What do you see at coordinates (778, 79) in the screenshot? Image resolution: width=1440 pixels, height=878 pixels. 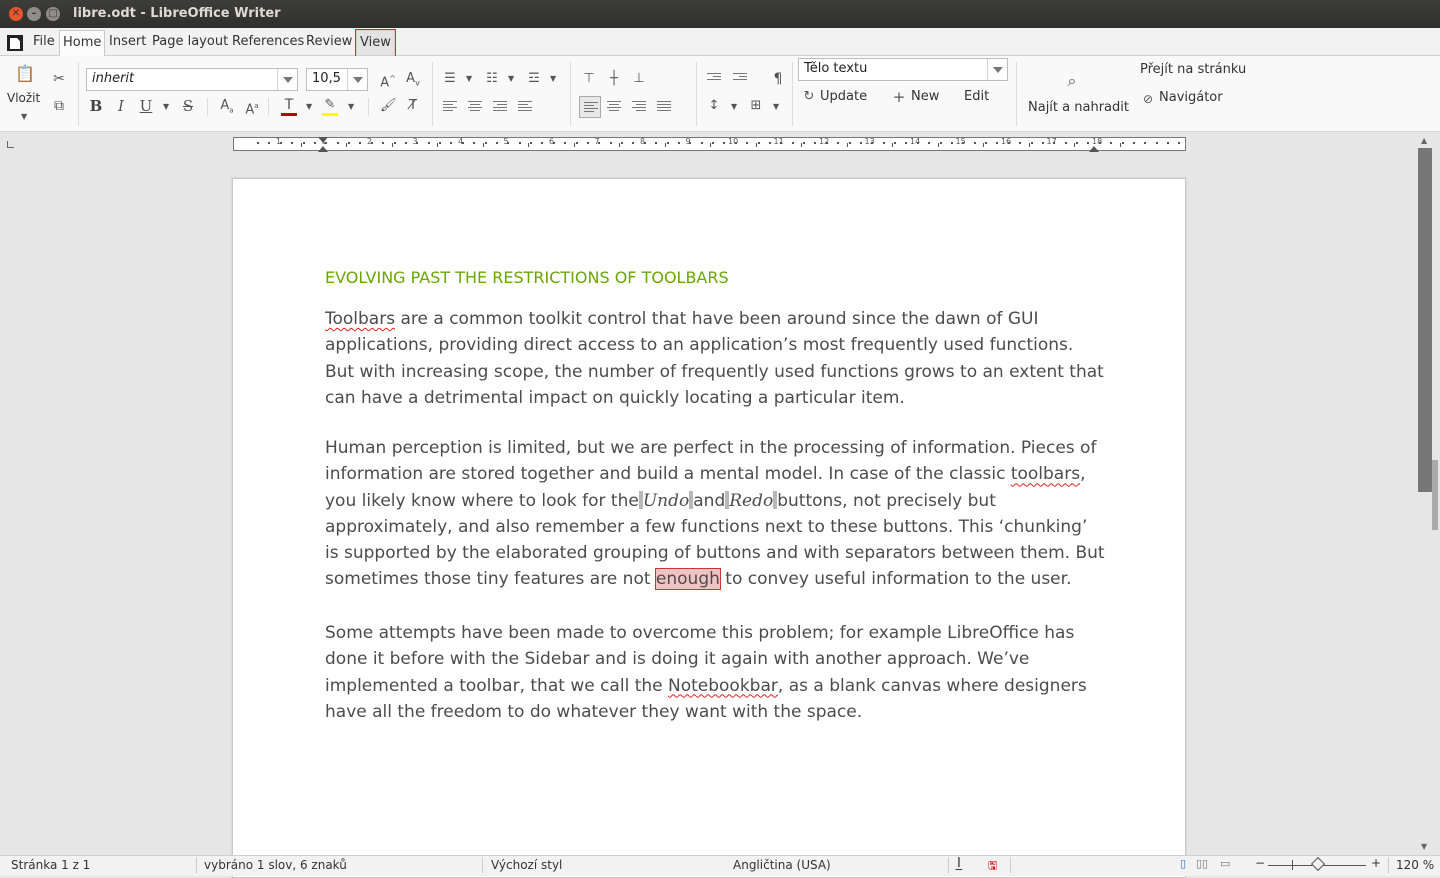 I see `pilcrow-icon: ¶` at bounding box center [778, 79].